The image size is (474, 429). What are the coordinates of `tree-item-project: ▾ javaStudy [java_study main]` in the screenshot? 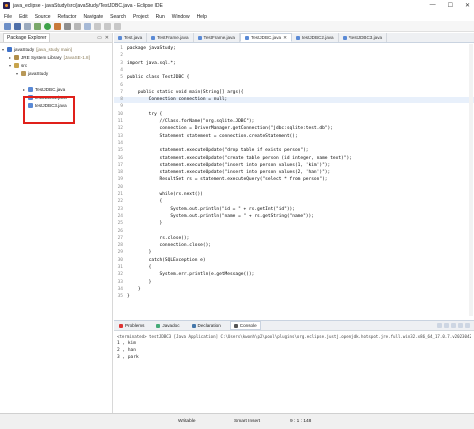 It's located at (56, 49).